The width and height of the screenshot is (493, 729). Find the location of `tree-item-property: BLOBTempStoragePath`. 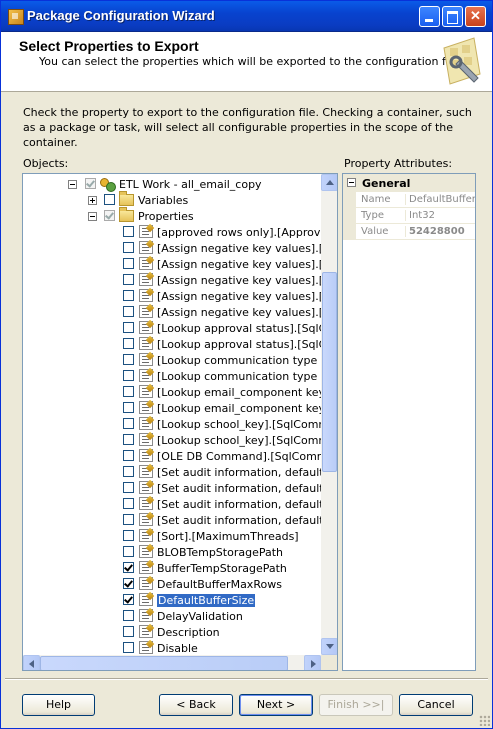

tree-item-property: BLOBTempStoragePath is located at coordinates (172, 552).